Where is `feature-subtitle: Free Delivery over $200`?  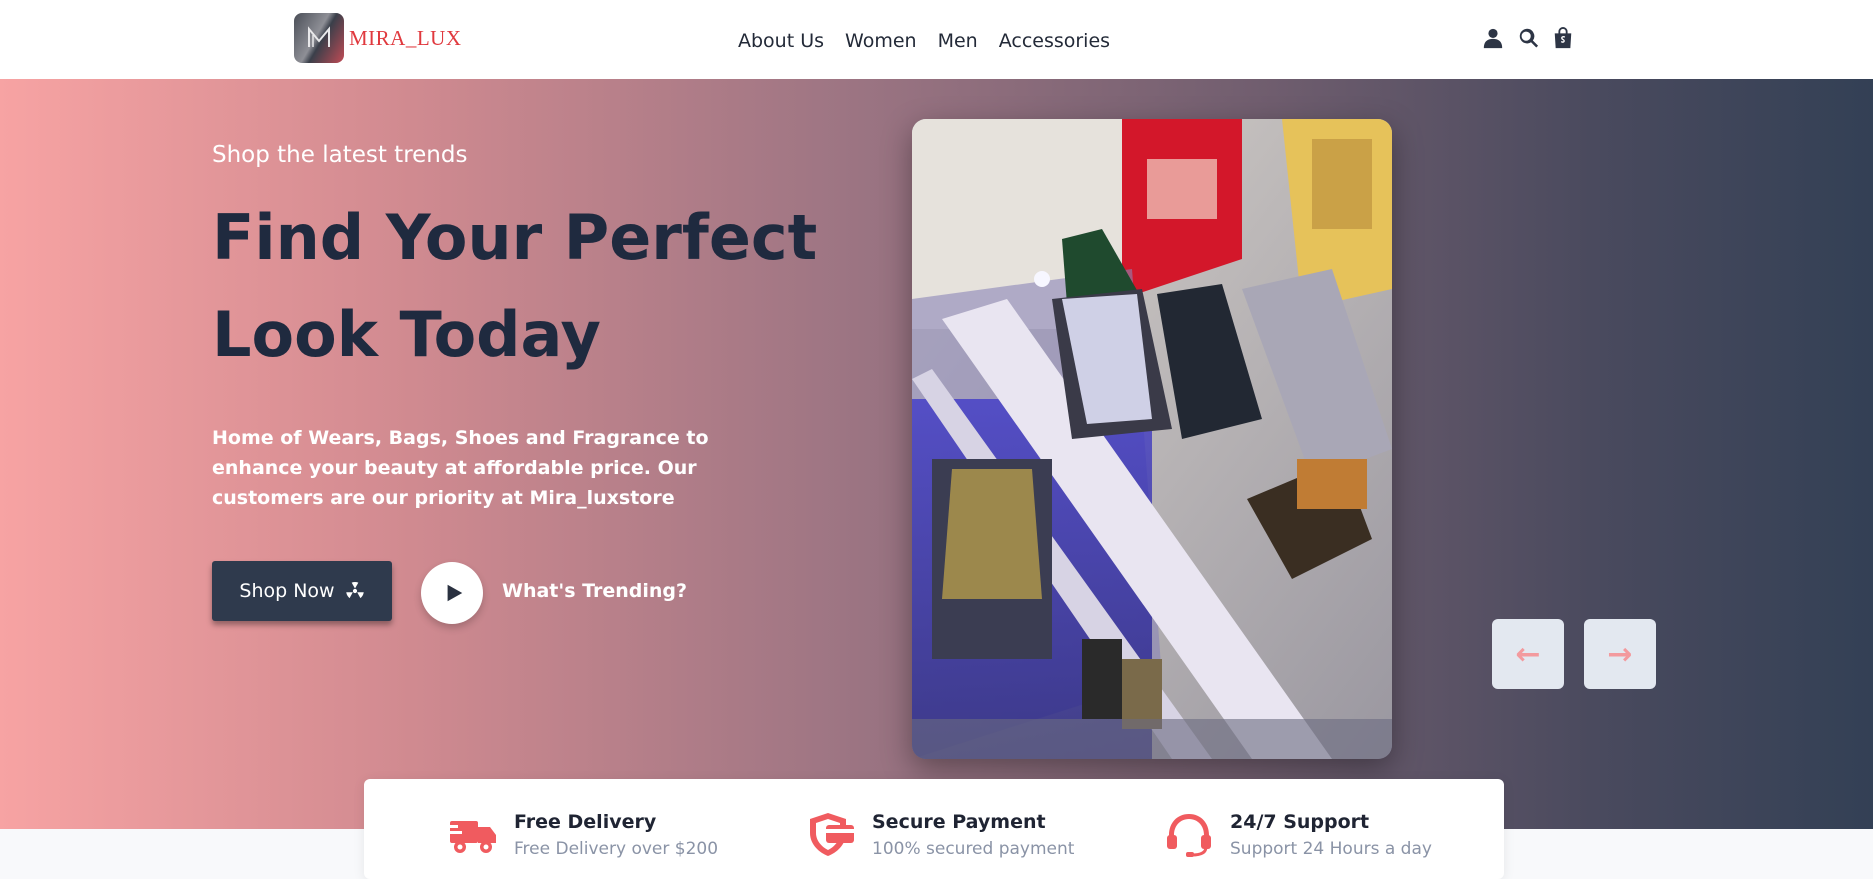 feature-subtitle: Free Delivery over $200 is located at coordinates (616, 849).